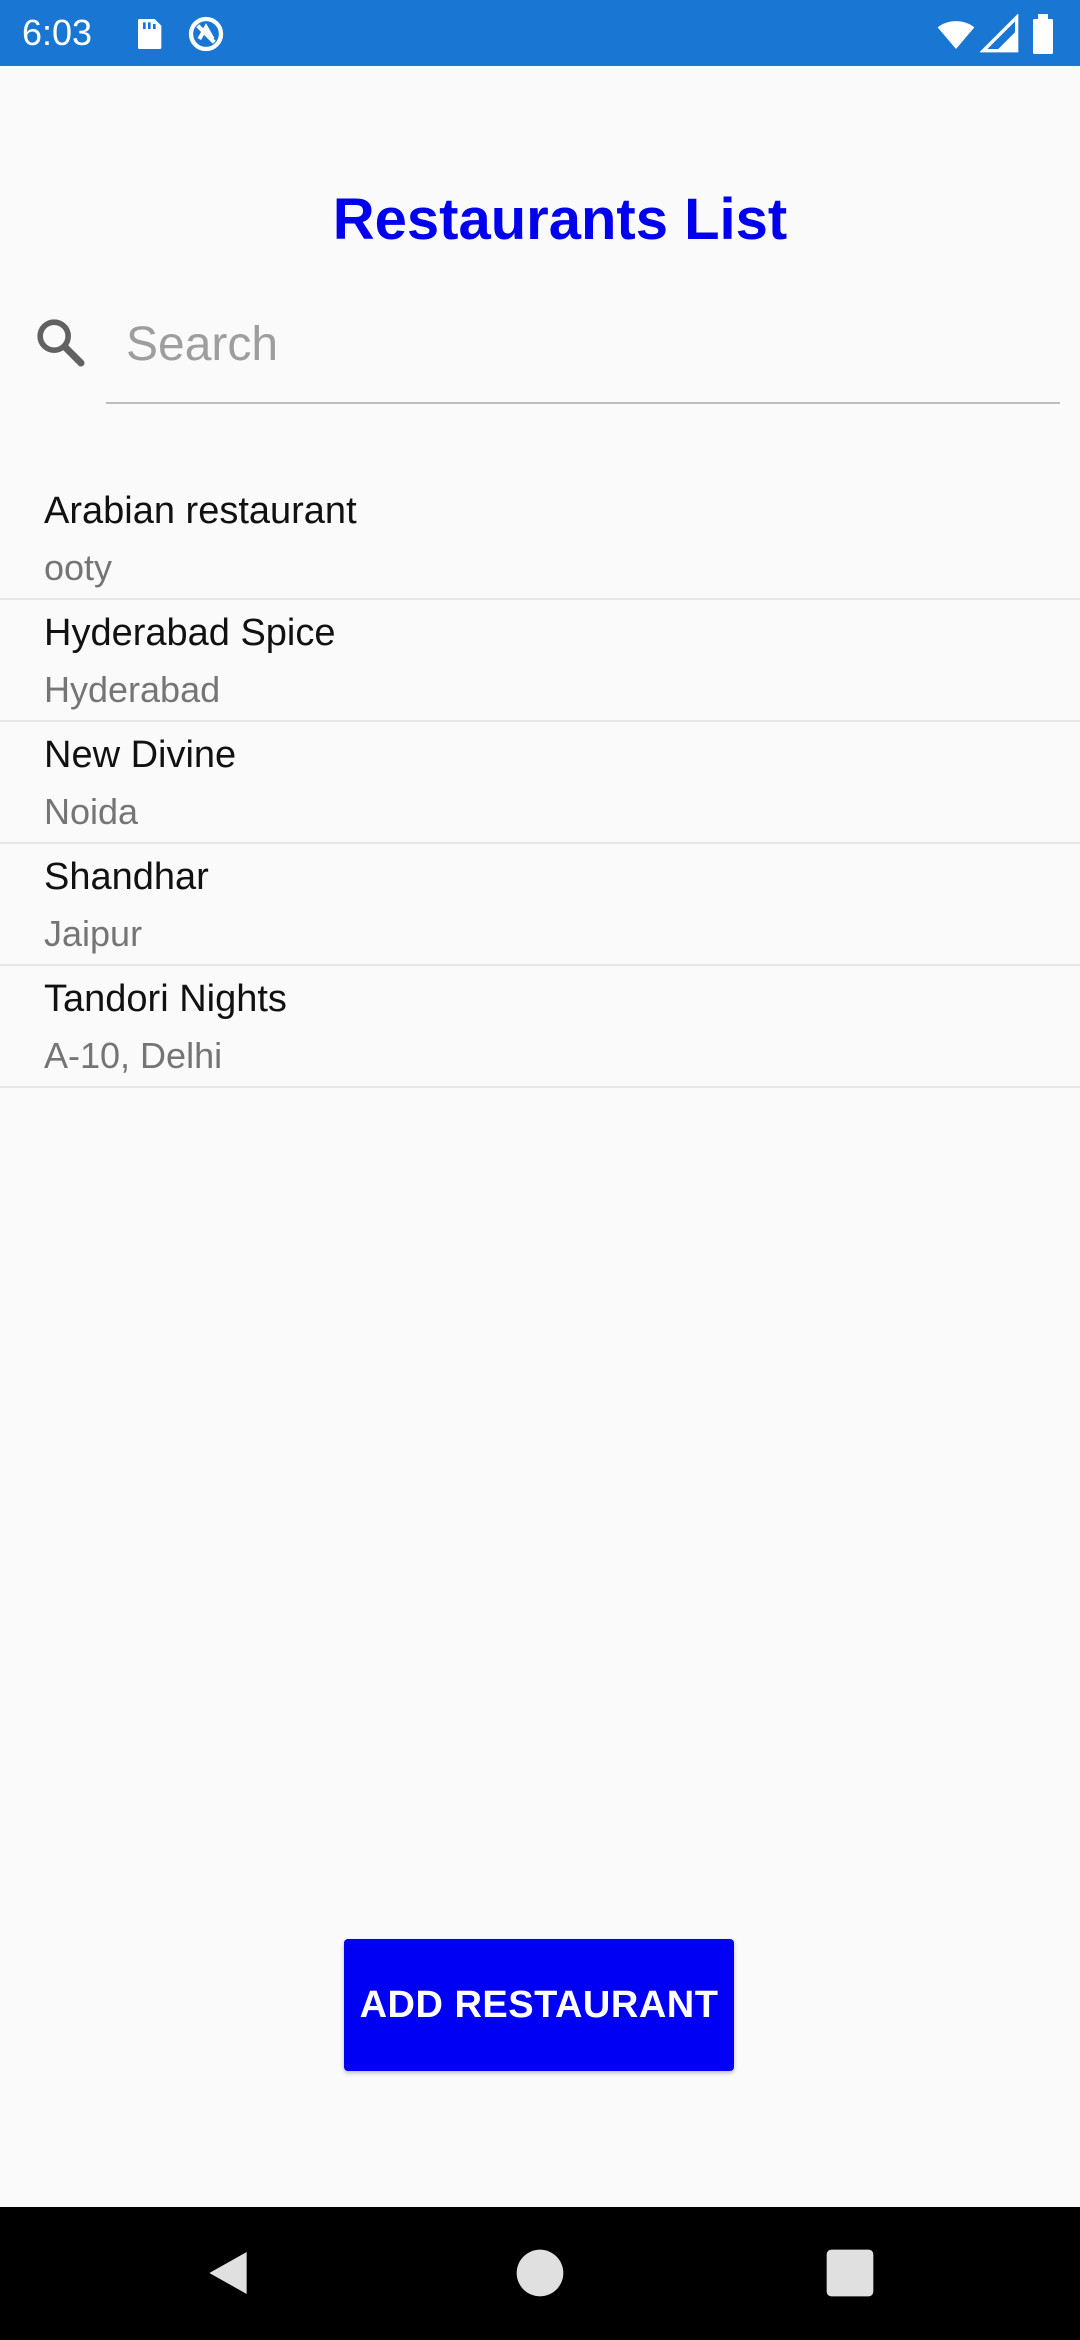 The image size is (1080, 2340). What do you see at coordinates (165, 999) in the screenshot?
I see `restaurant-name: Tandori Nights` at bounding box center [165, 999].